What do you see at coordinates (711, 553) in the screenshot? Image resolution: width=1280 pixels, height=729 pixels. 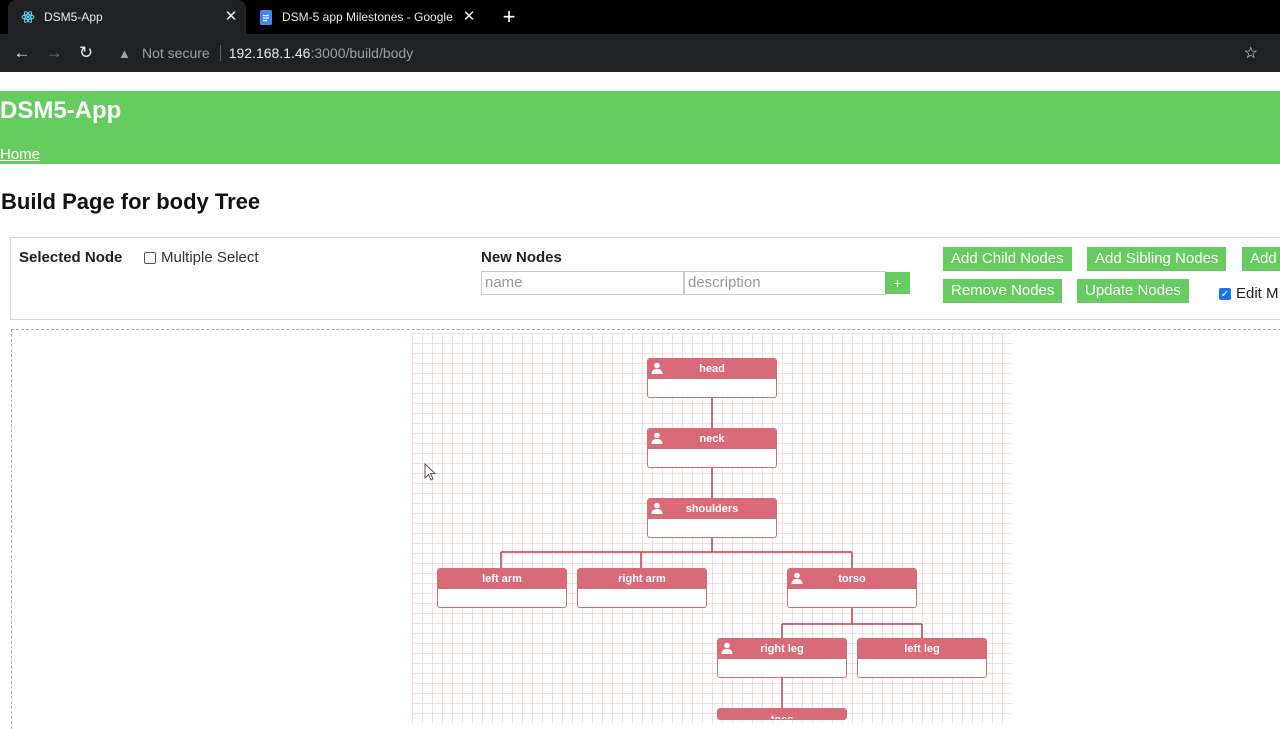 I see `tree-links` at bounding box center [711, 553].